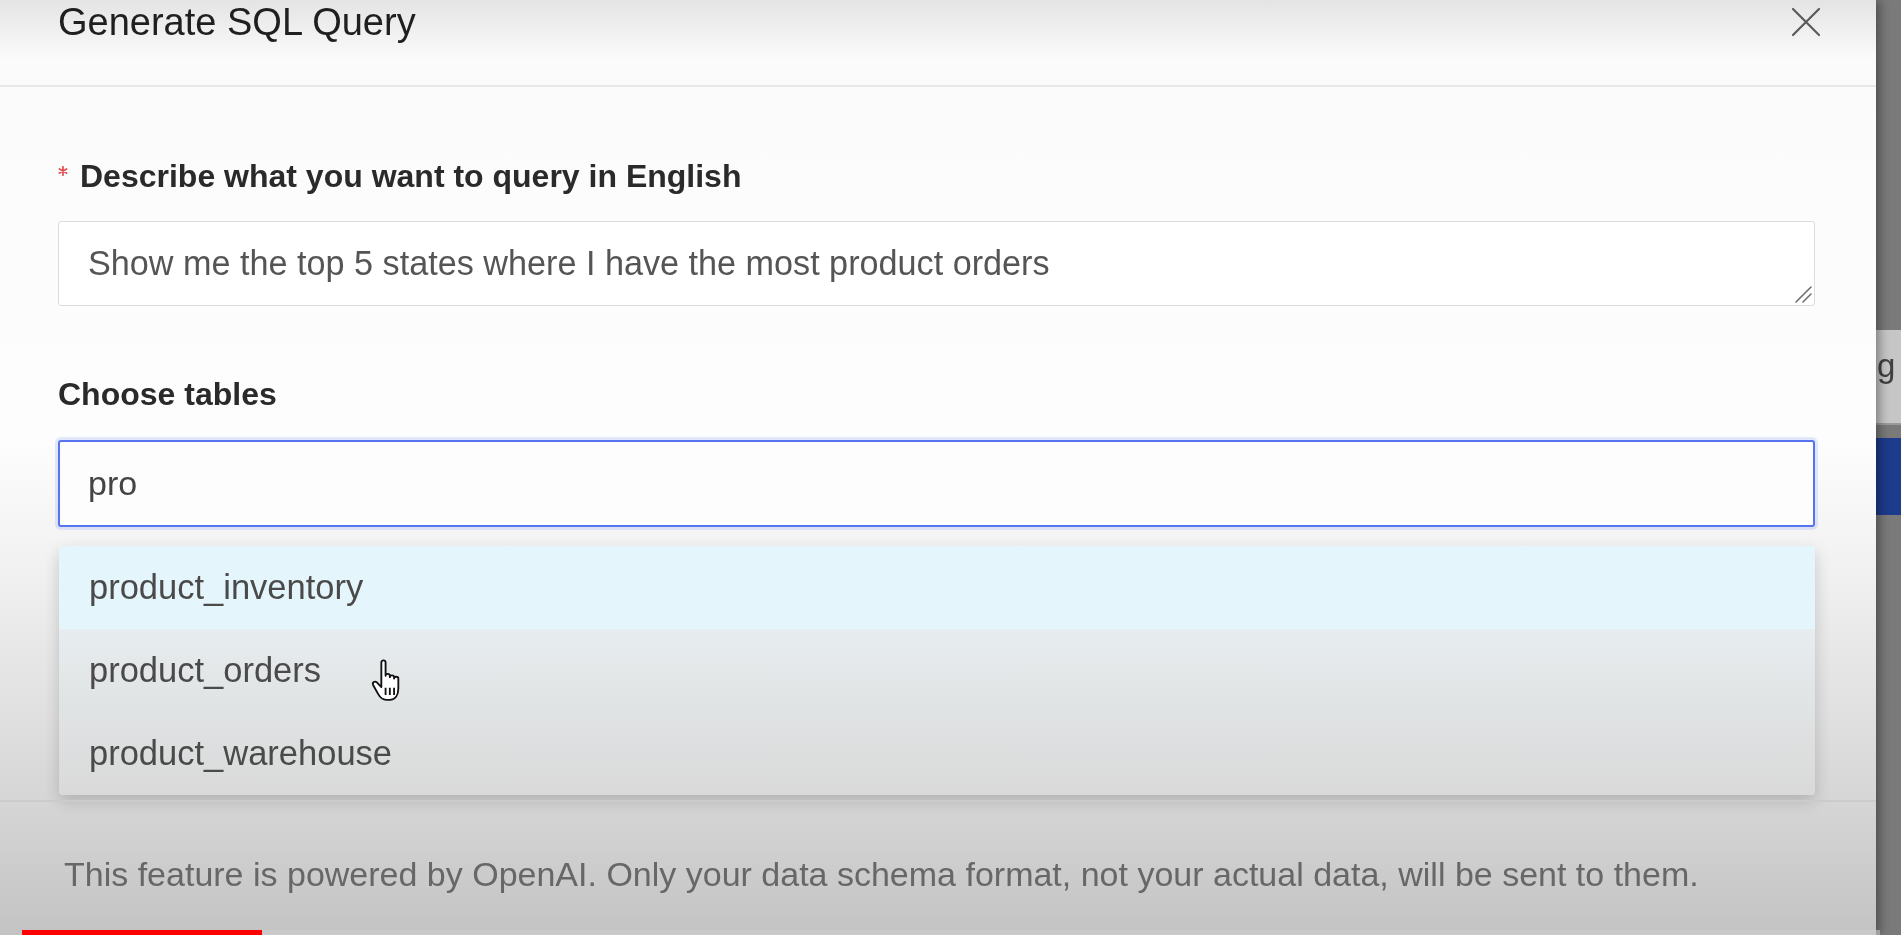 The image size is (1901, 935). Describe the element at coordinates (1886, 366) in the screenshot. I see `background-app-text: g` at that location.